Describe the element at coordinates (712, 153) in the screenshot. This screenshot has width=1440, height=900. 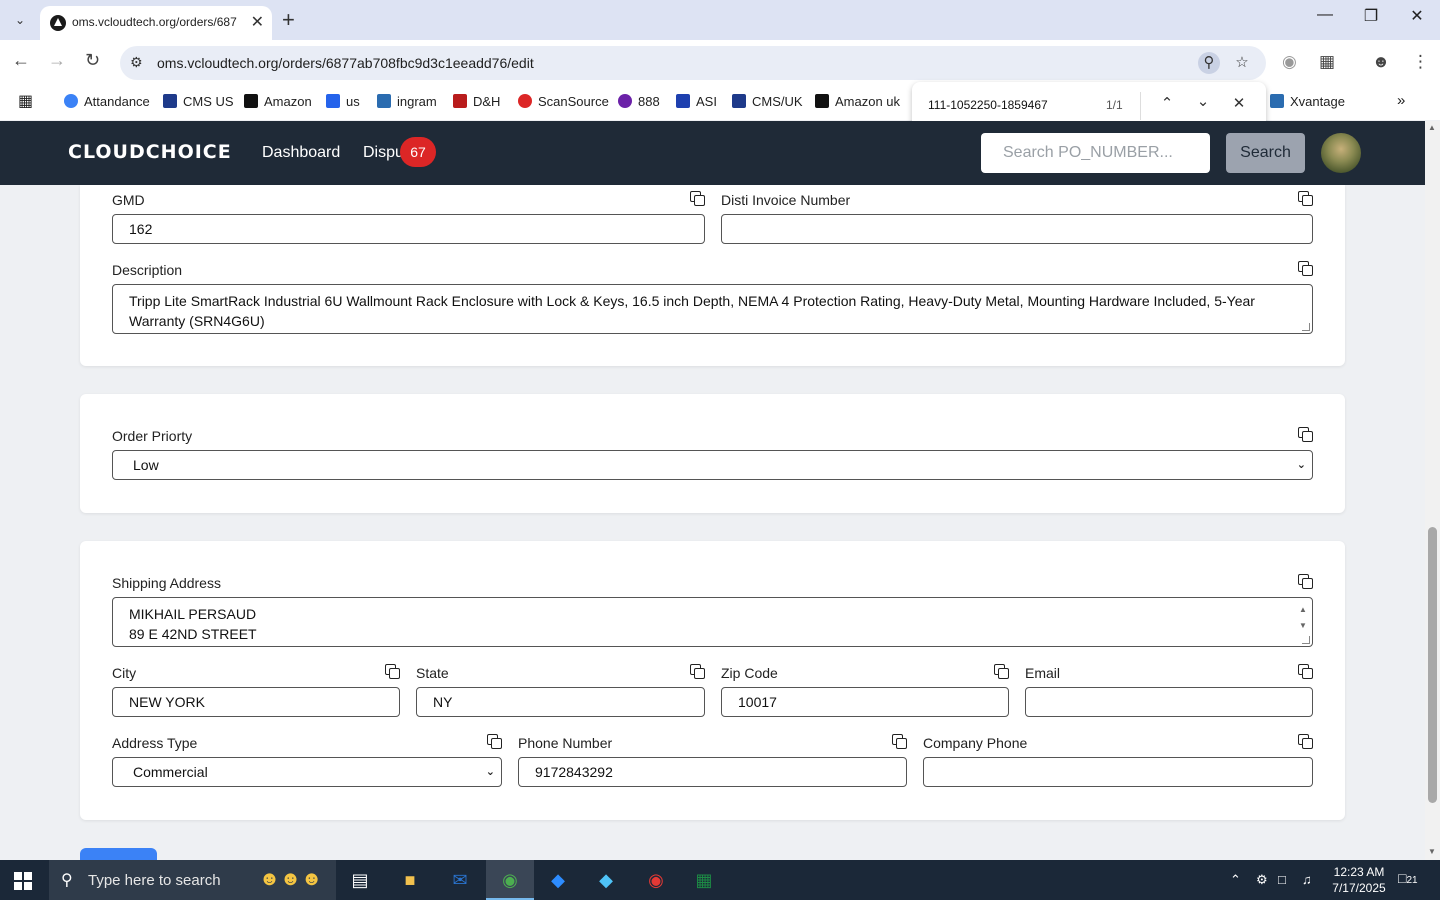
I see `app-header: CLOUDCHOICE Dashboard Dispu 67 Search` at that location.